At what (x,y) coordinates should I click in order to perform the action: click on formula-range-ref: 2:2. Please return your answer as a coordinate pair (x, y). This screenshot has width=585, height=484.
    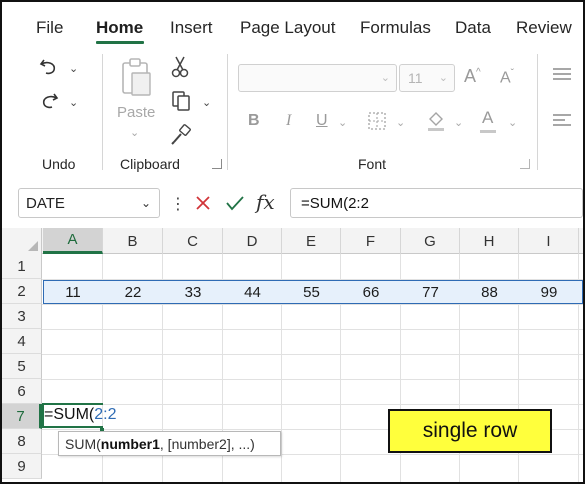
    Looking at the image, I should click on (105, 414).